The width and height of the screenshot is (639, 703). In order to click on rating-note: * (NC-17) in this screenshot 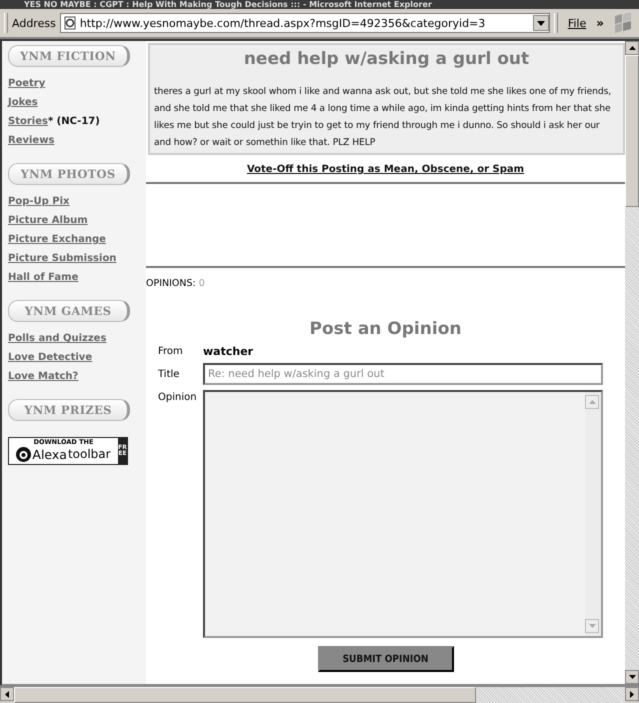, I will do `click(74, 121)`.